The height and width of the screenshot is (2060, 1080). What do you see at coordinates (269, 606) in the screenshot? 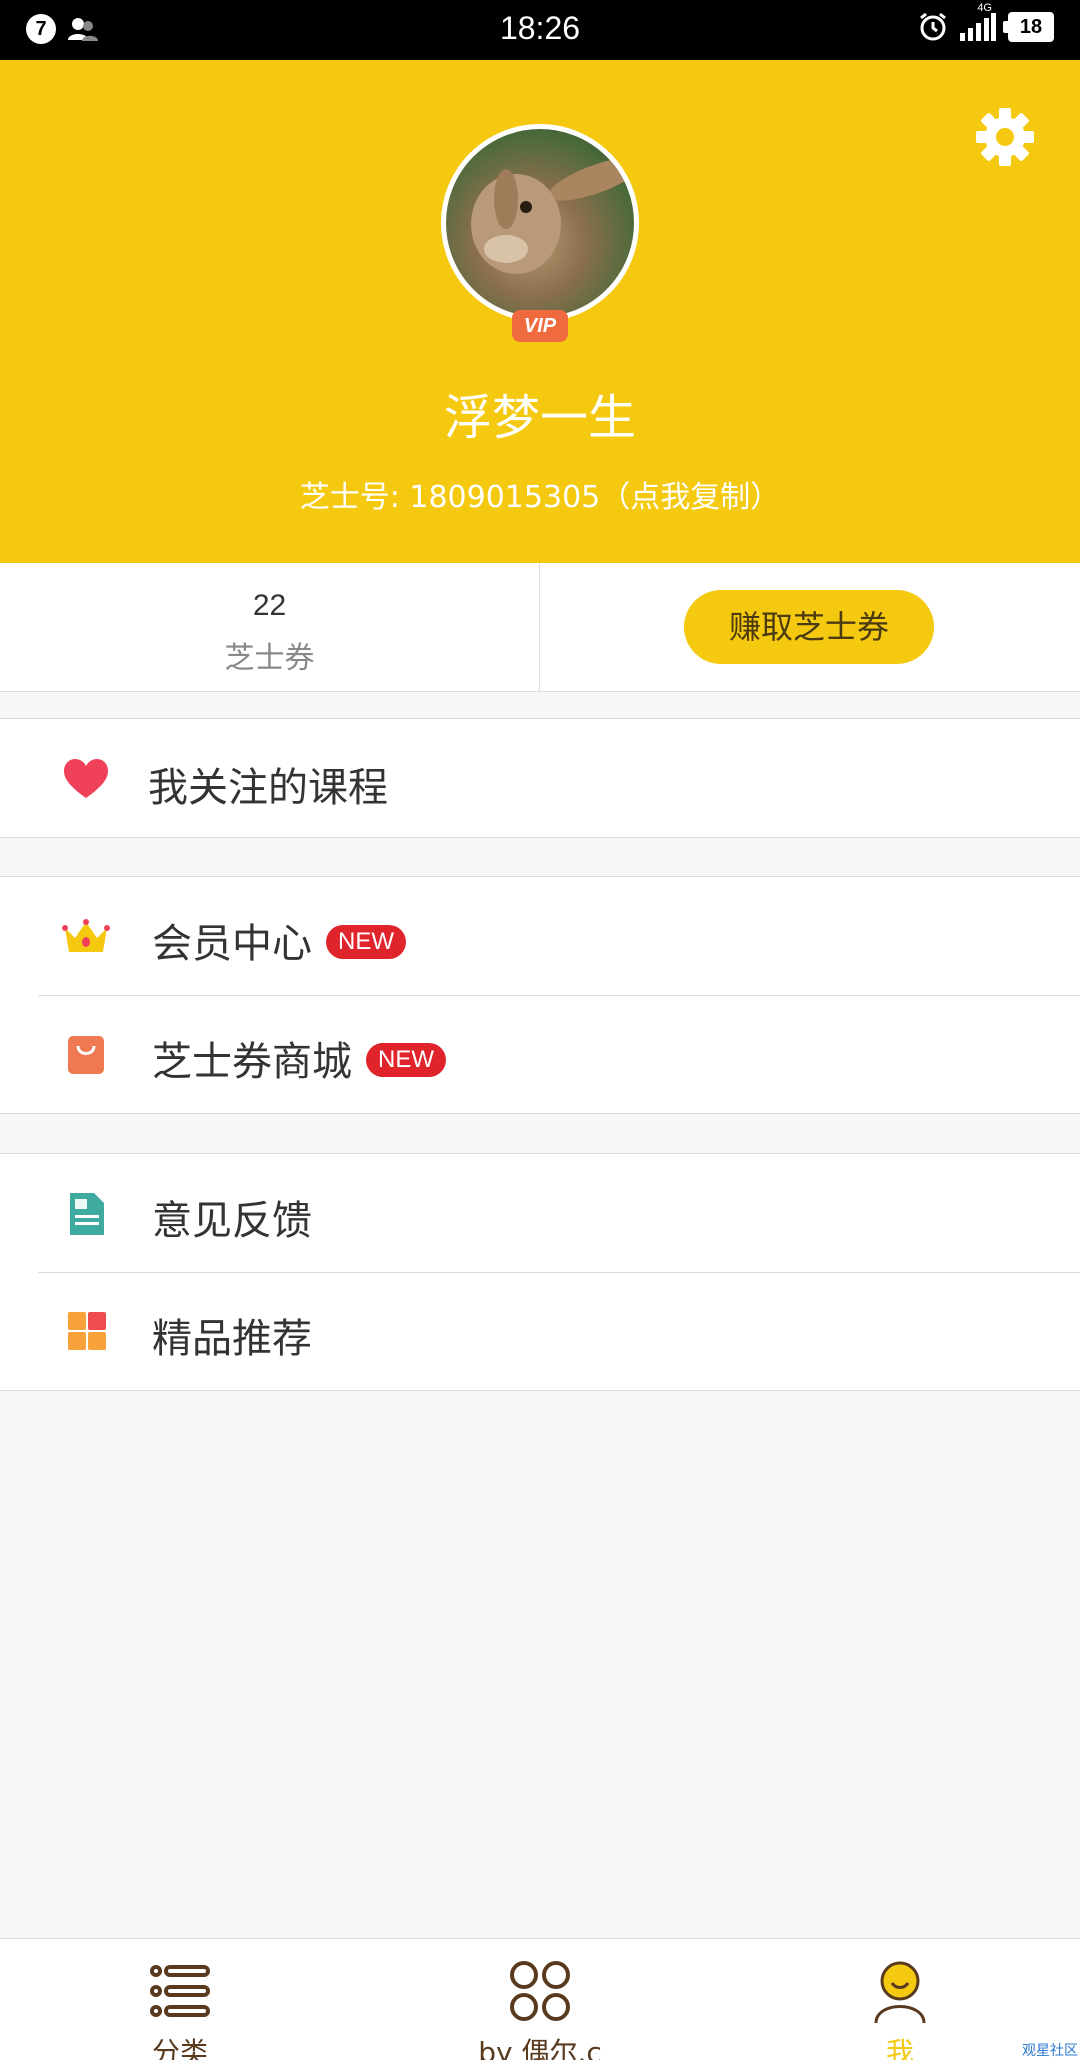
I see `coupon-count: 22` at bounding box center [269, 606].